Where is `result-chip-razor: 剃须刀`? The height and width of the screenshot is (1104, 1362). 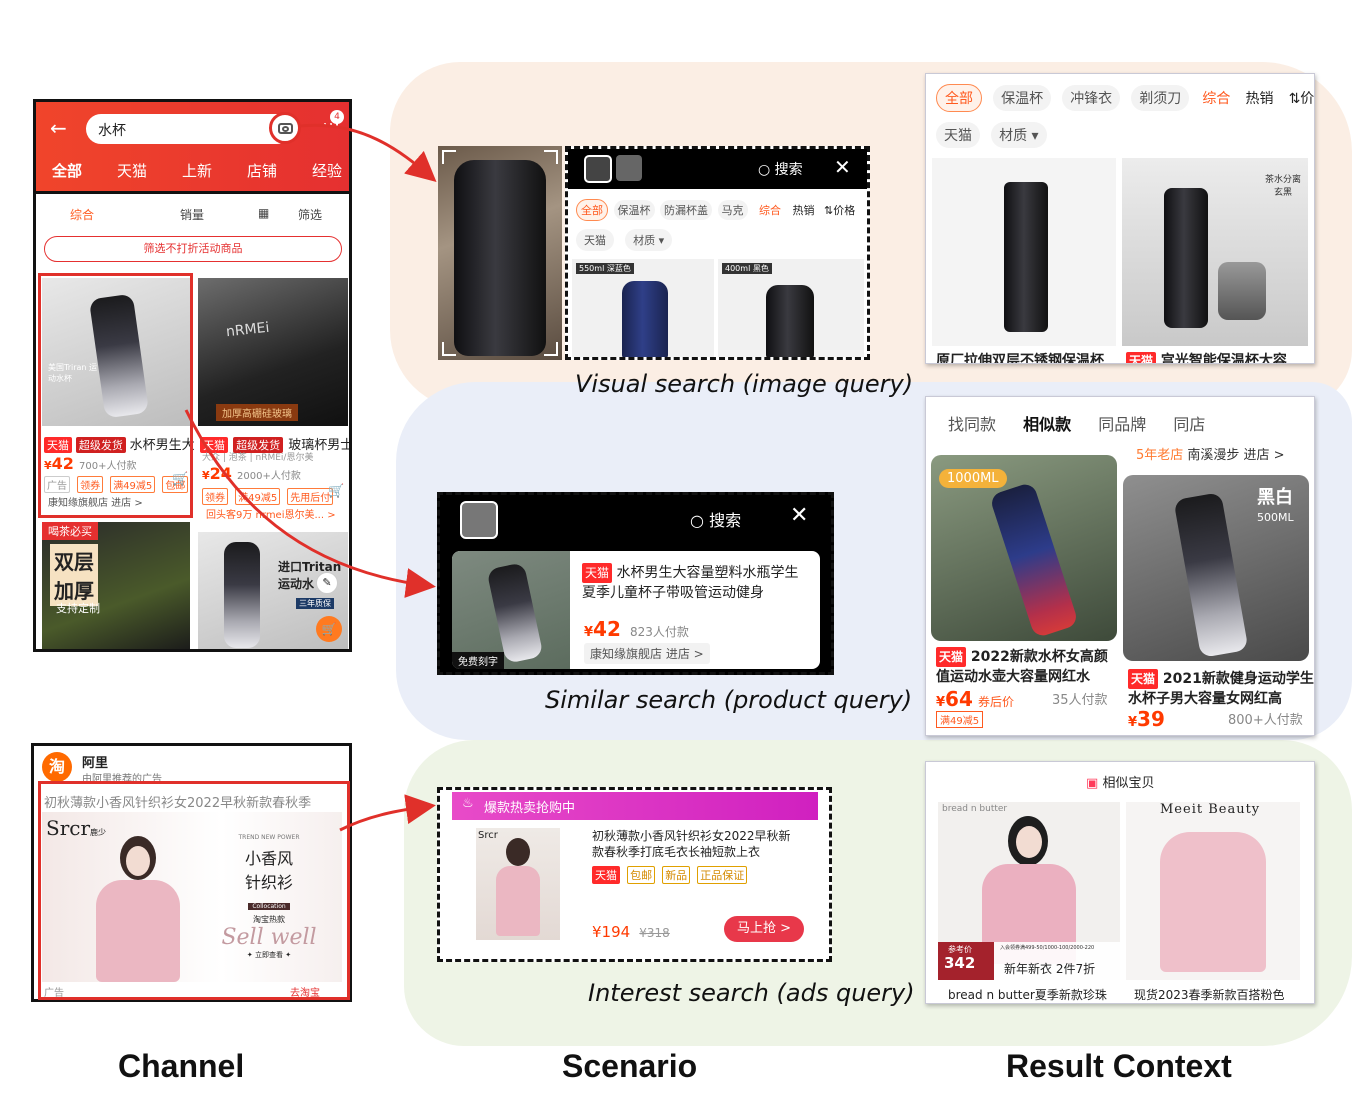
result-chip-razor: 剃须刀 is located at coordinates (1160, 98).